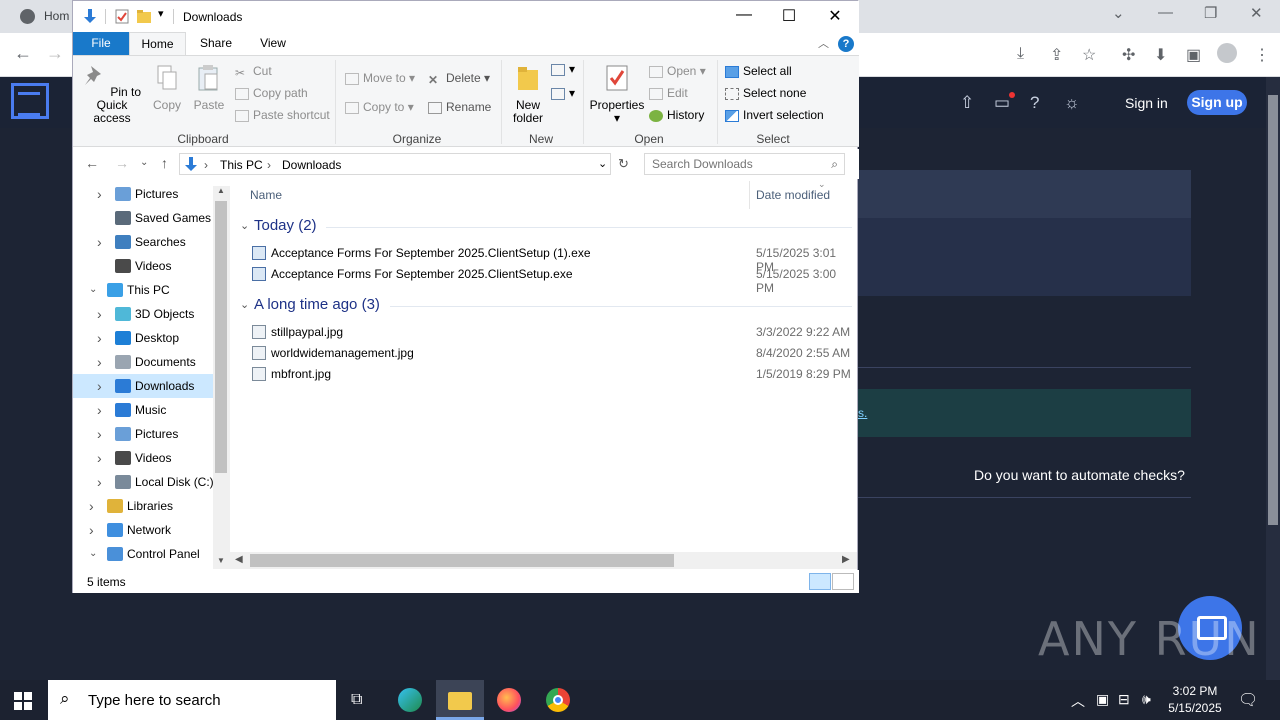  I want to click on chrome-app-button, so click(558, 700).